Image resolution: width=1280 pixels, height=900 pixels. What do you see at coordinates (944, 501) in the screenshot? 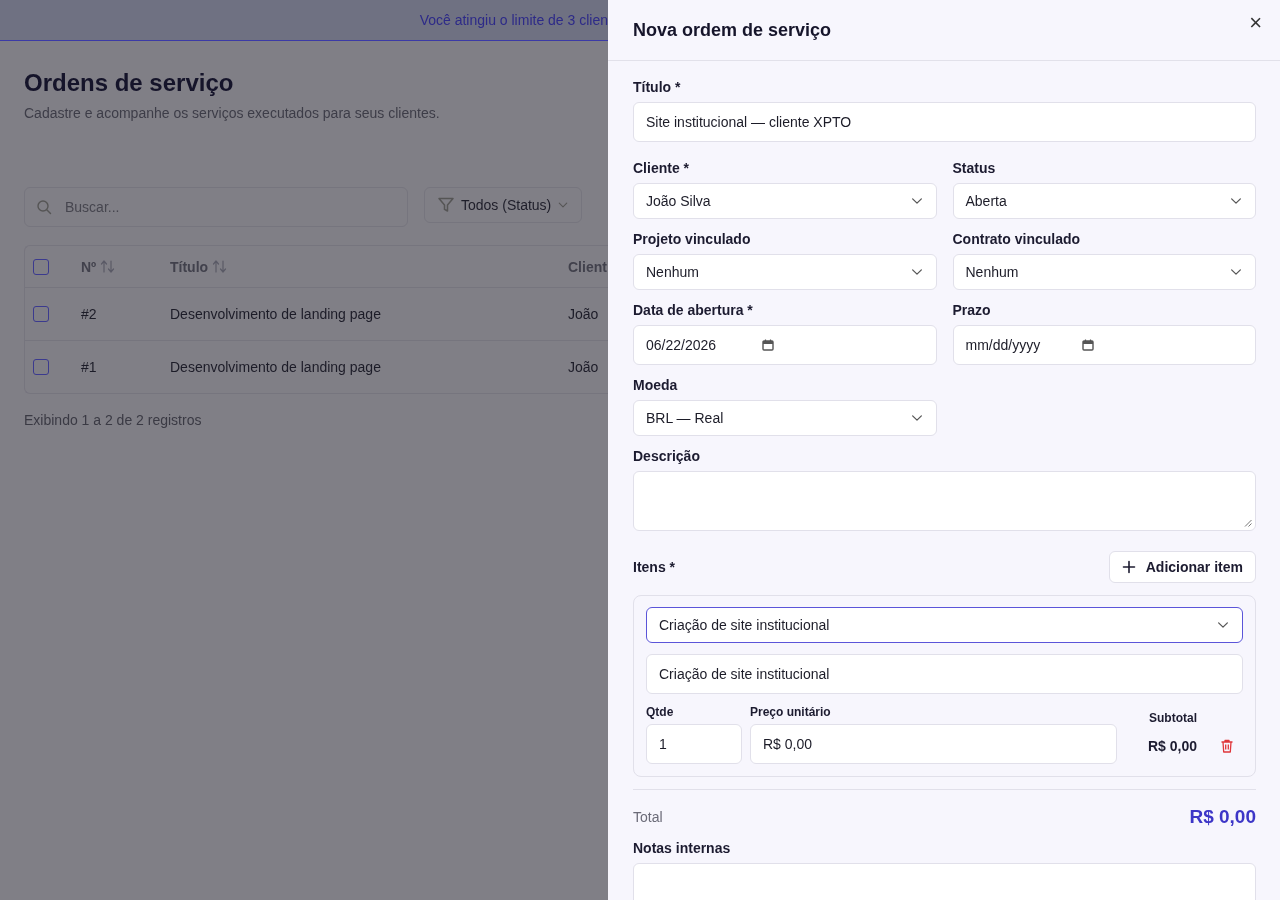
I see `description-field` at bounding box center [944, 501].